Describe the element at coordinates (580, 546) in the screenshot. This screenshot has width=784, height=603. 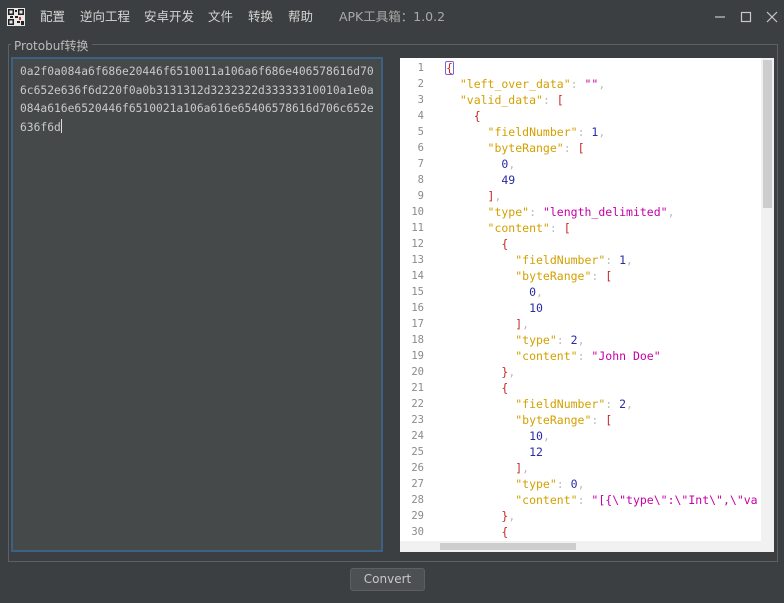
I see `horizontal-scrollbar` at that location.